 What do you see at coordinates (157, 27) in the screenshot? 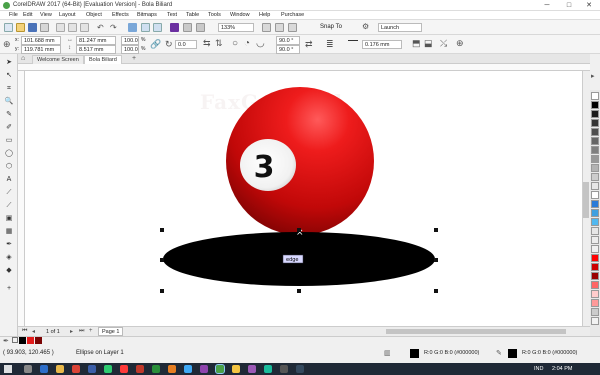
I see `export-icon` at bounding box center [157, 27].